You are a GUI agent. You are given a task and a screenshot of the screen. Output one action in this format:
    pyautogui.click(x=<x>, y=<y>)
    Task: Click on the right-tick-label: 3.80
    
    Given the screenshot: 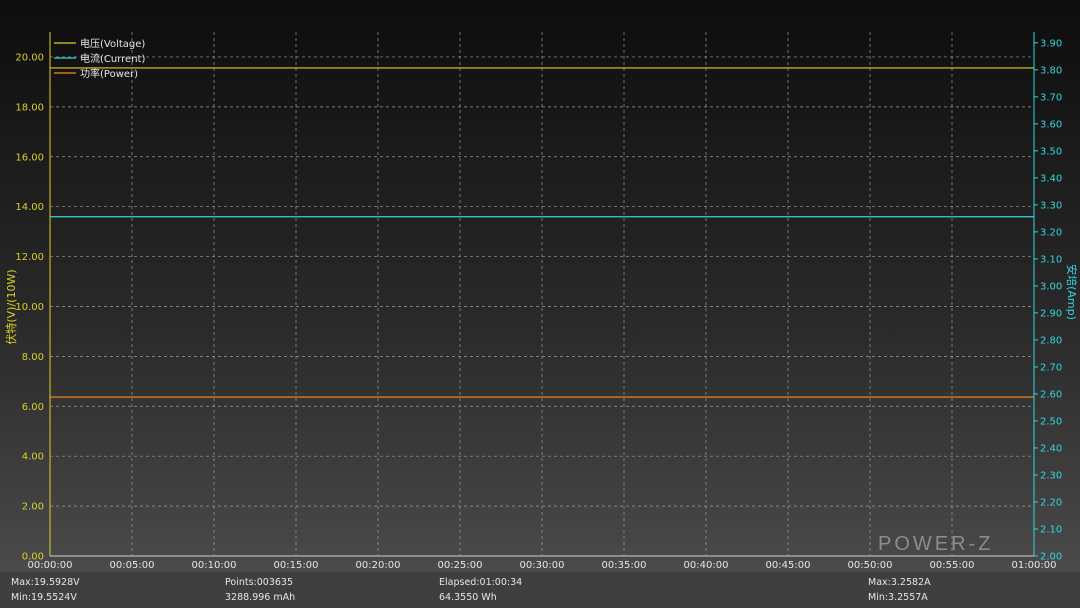 What is the action you would take?
    pyautogui.click(x=1051, y=70)
    